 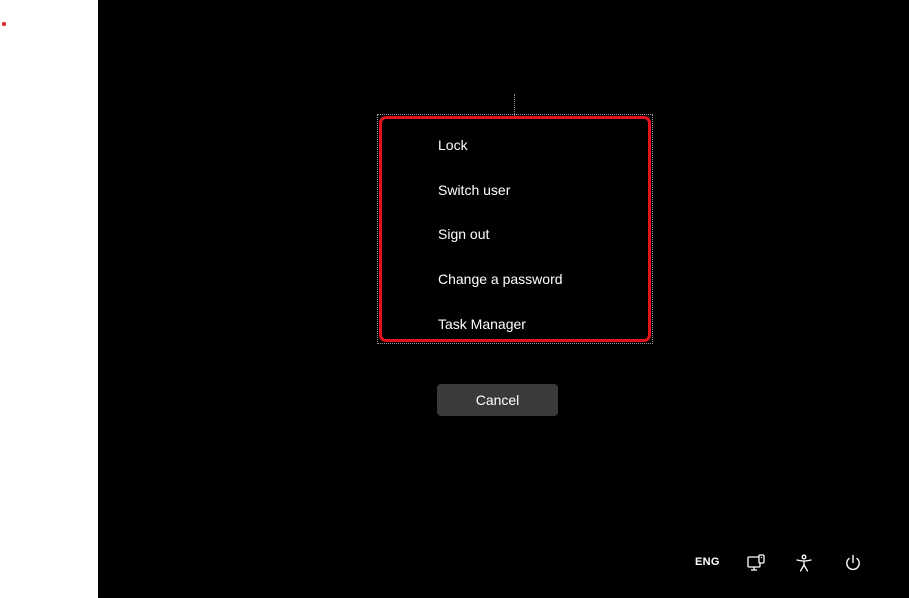 I want to click on power-icon, so click(x=853, y=563).